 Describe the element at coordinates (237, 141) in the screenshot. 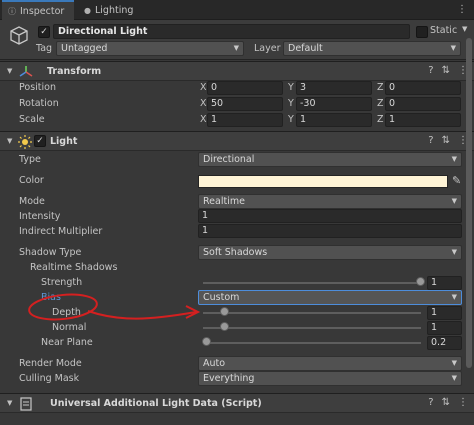

I see `light-header: ▼ ✓ Light ? ⇅ ⋮` at that location.